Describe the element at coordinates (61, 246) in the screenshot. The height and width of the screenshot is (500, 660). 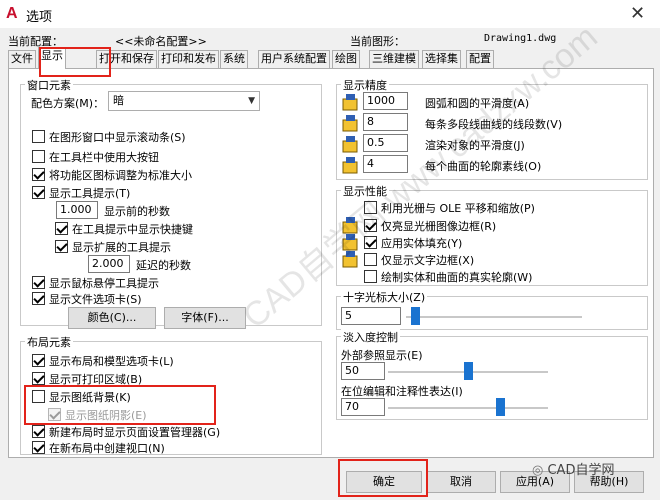
I see `extended-tooltips-checkbox` at that location.